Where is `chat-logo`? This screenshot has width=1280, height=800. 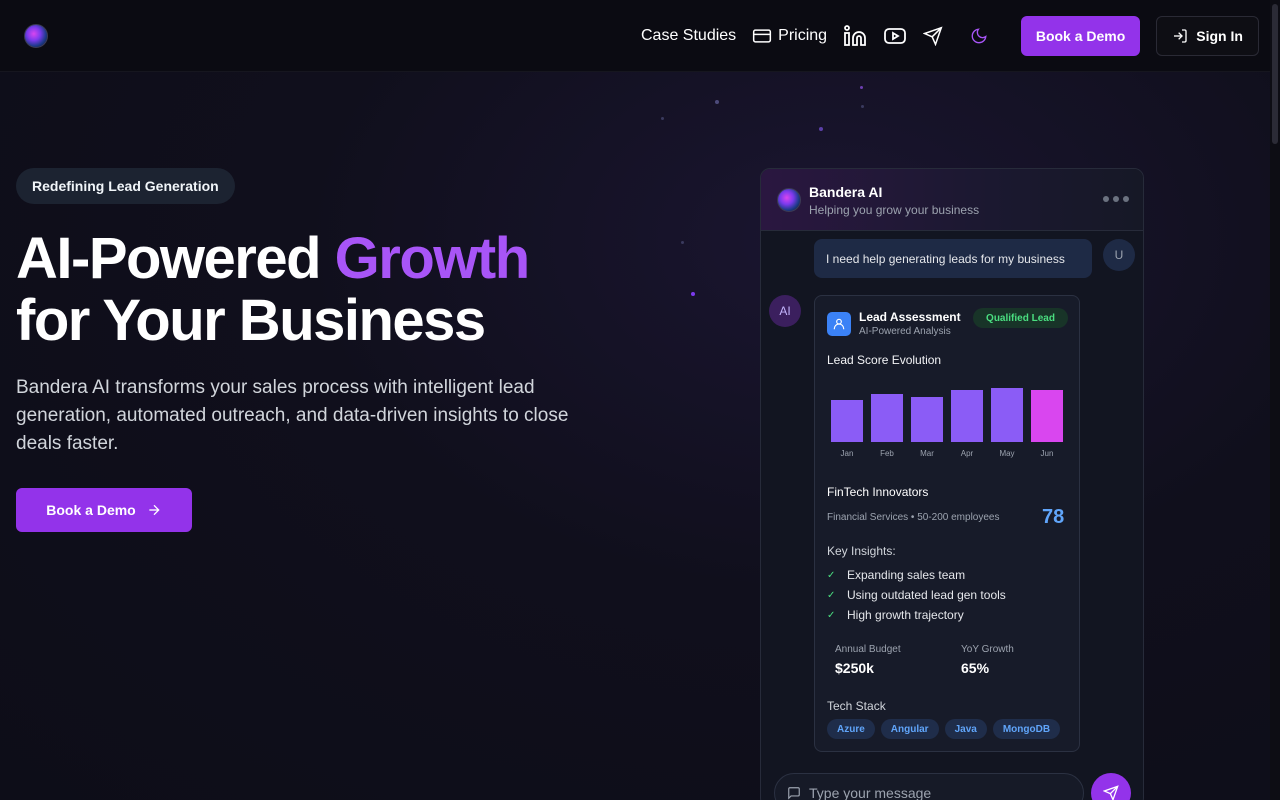 chat-logo is located at coordinates (789, 200).